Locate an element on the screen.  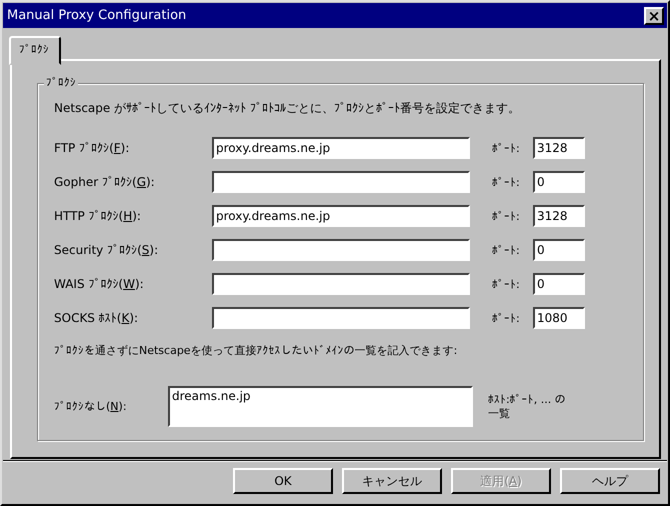
field-label: ﾌﾟﾛｸｼなし(N): is located at coordinates (91, 406).